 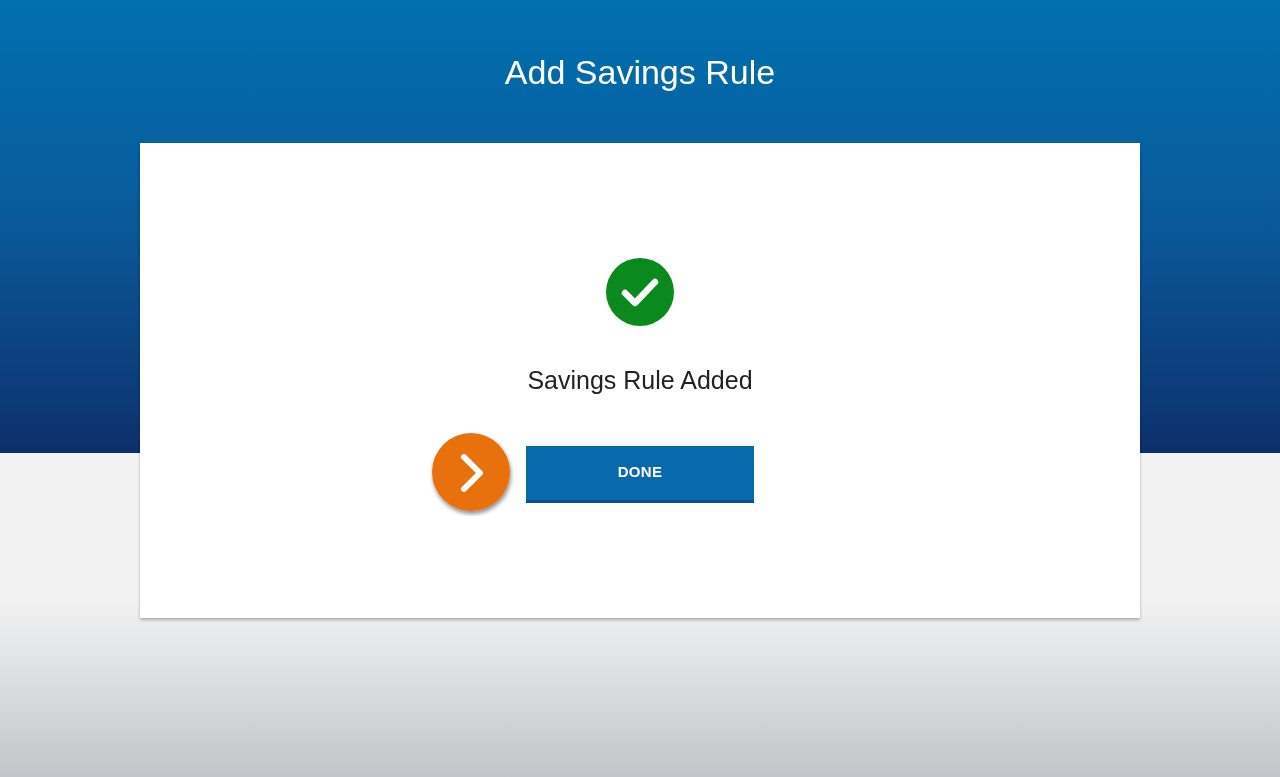 What do you see at coordinates (640, 474) in the screenshot?
I see `done-button: DONE` at bounding box center [640, 474].